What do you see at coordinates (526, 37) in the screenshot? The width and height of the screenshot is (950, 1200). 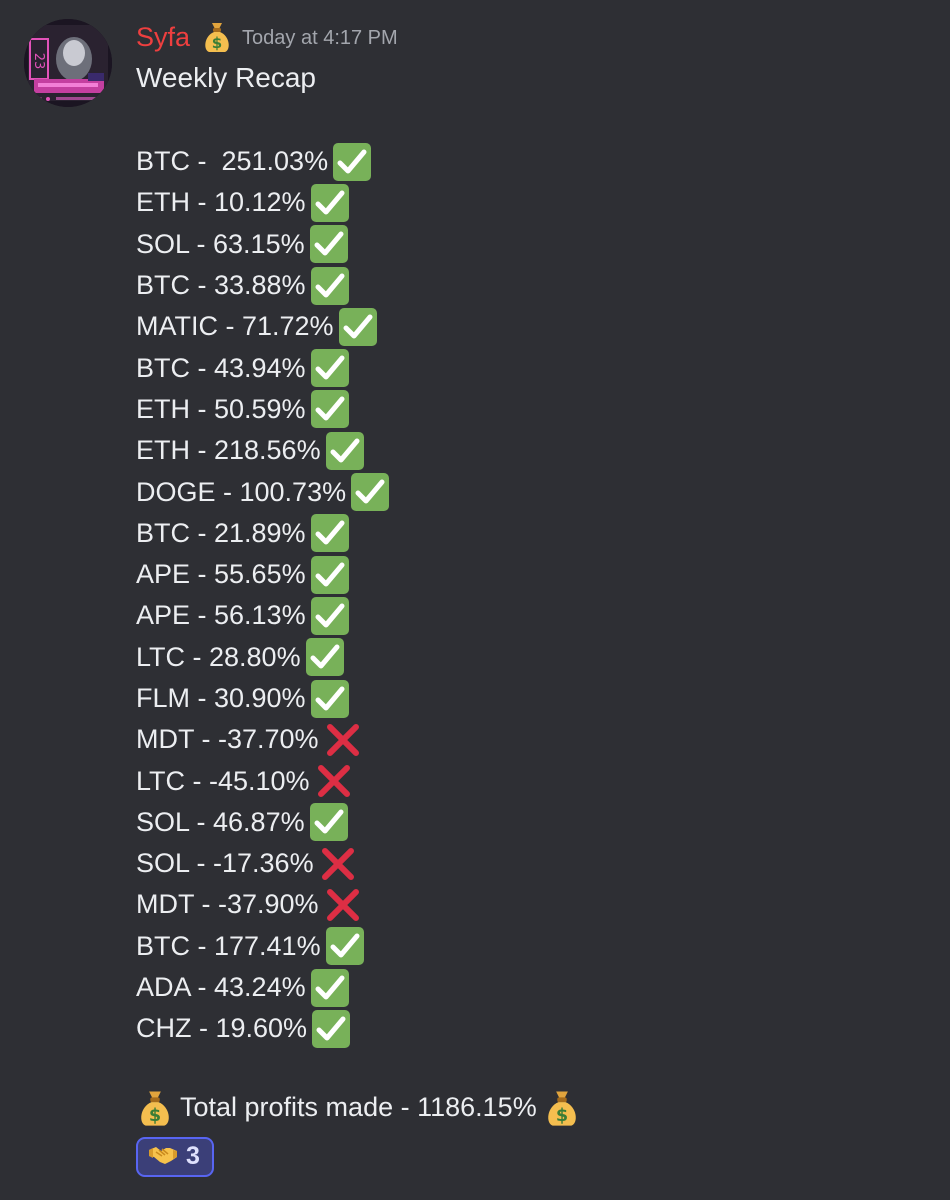 I see `message-header: Syfa $ Today at 4:17 PM` at bounding box center [526, 37].